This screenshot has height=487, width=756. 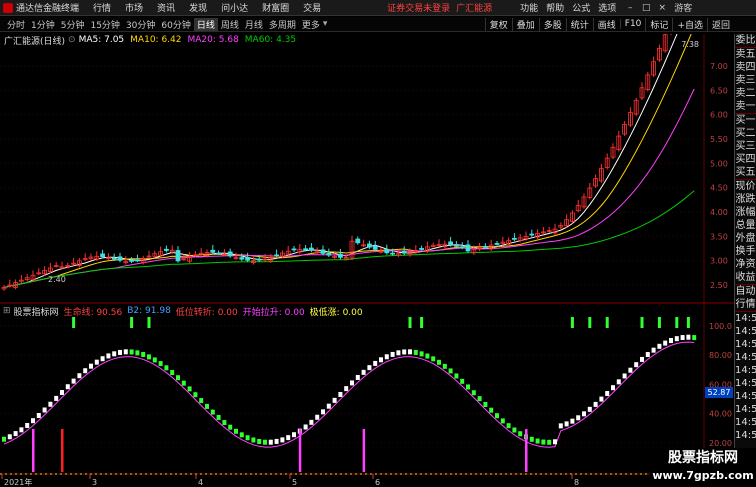 I want to click on price-tick-label: 3.00, so click(x=719, y=261).